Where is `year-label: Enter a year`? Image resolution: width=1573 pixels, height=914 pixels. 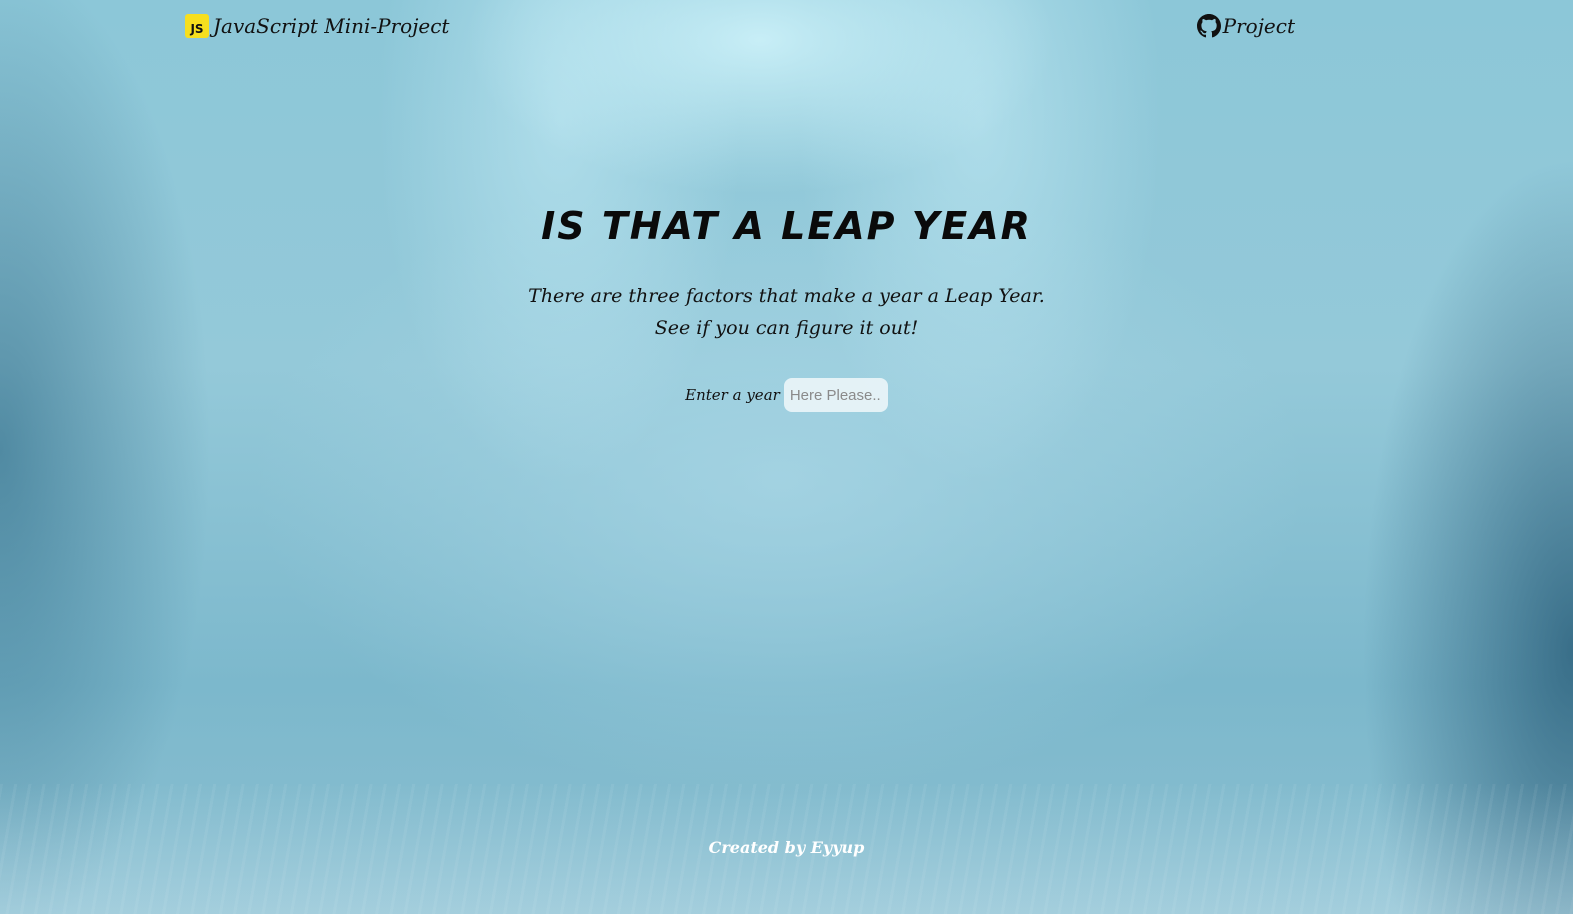 year-label: Enter a year is located at coordinates (732, 395).